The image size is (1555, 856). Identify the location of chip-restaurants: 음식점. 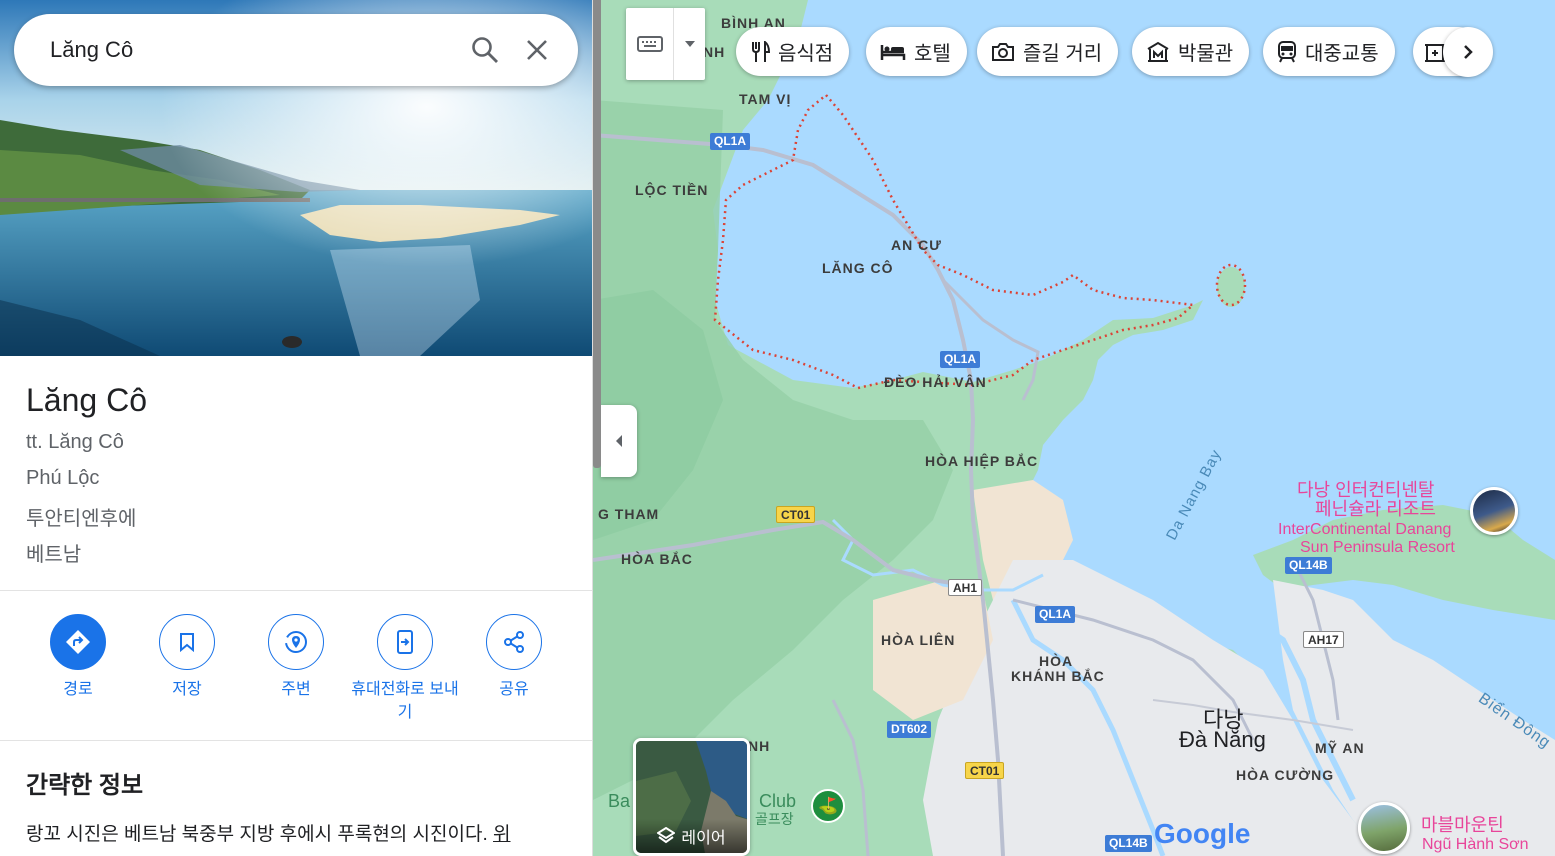
(793, 51).